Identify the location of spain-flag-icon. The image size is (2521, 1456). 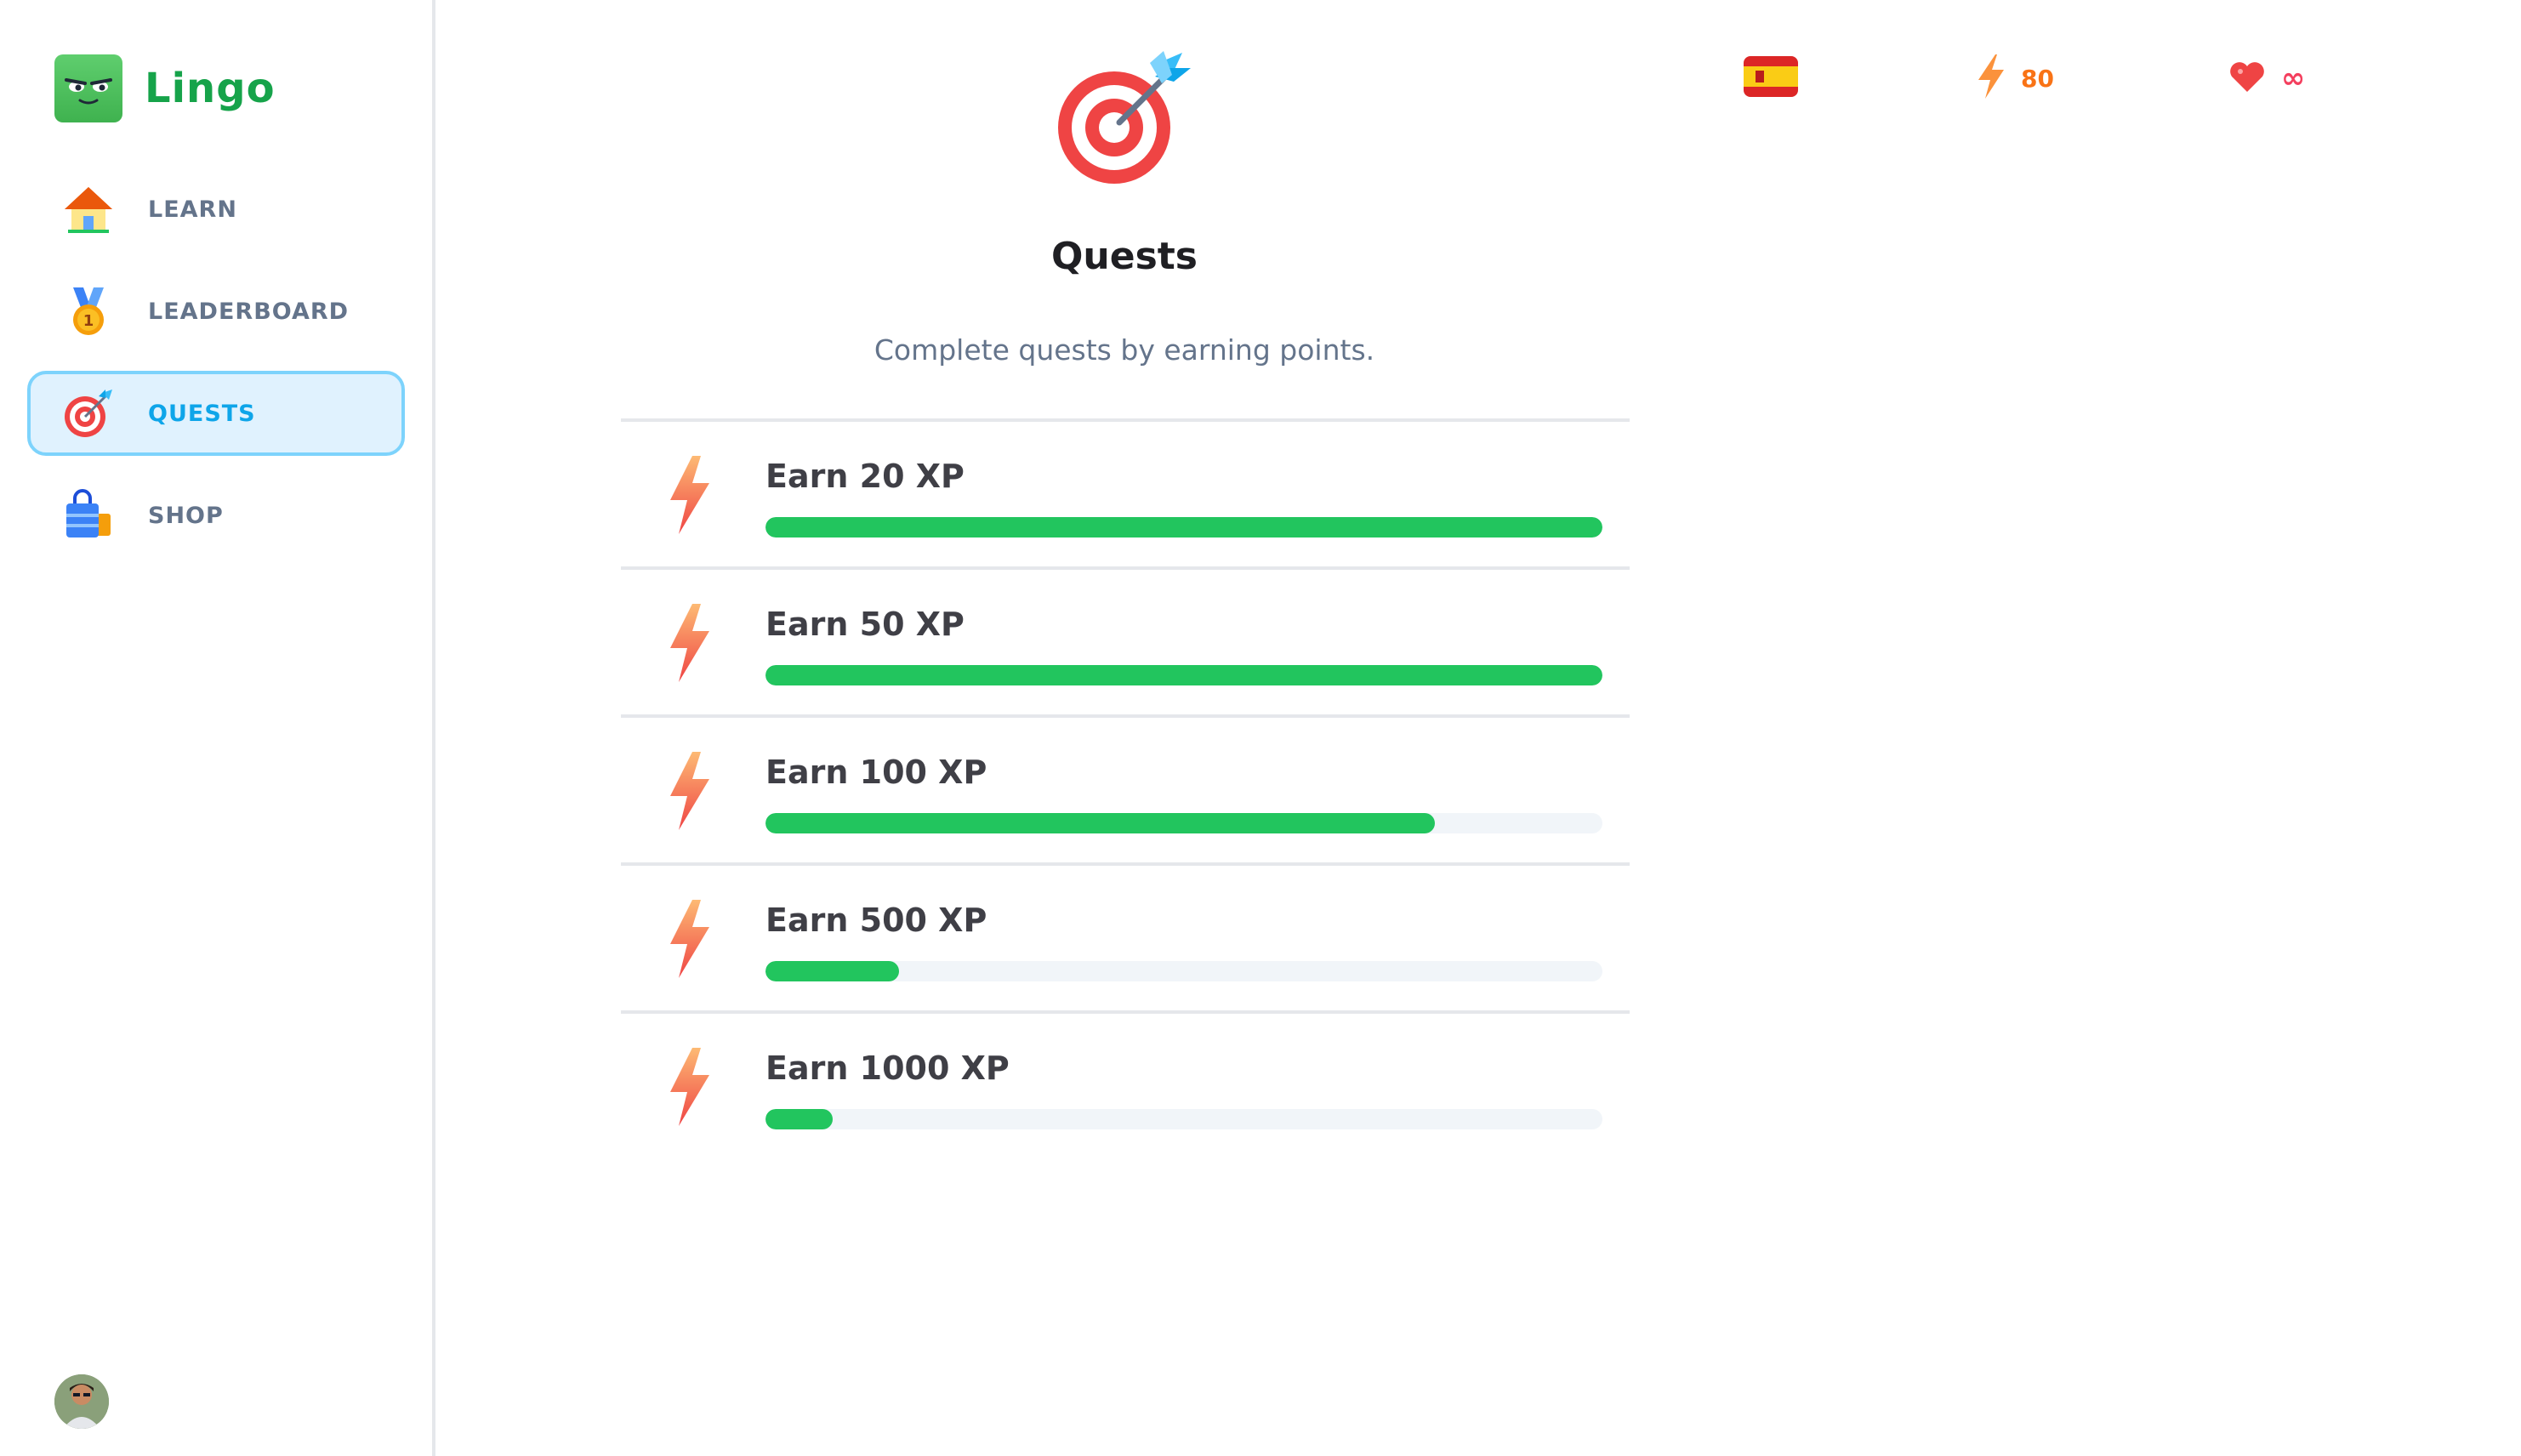
(1771, 78).